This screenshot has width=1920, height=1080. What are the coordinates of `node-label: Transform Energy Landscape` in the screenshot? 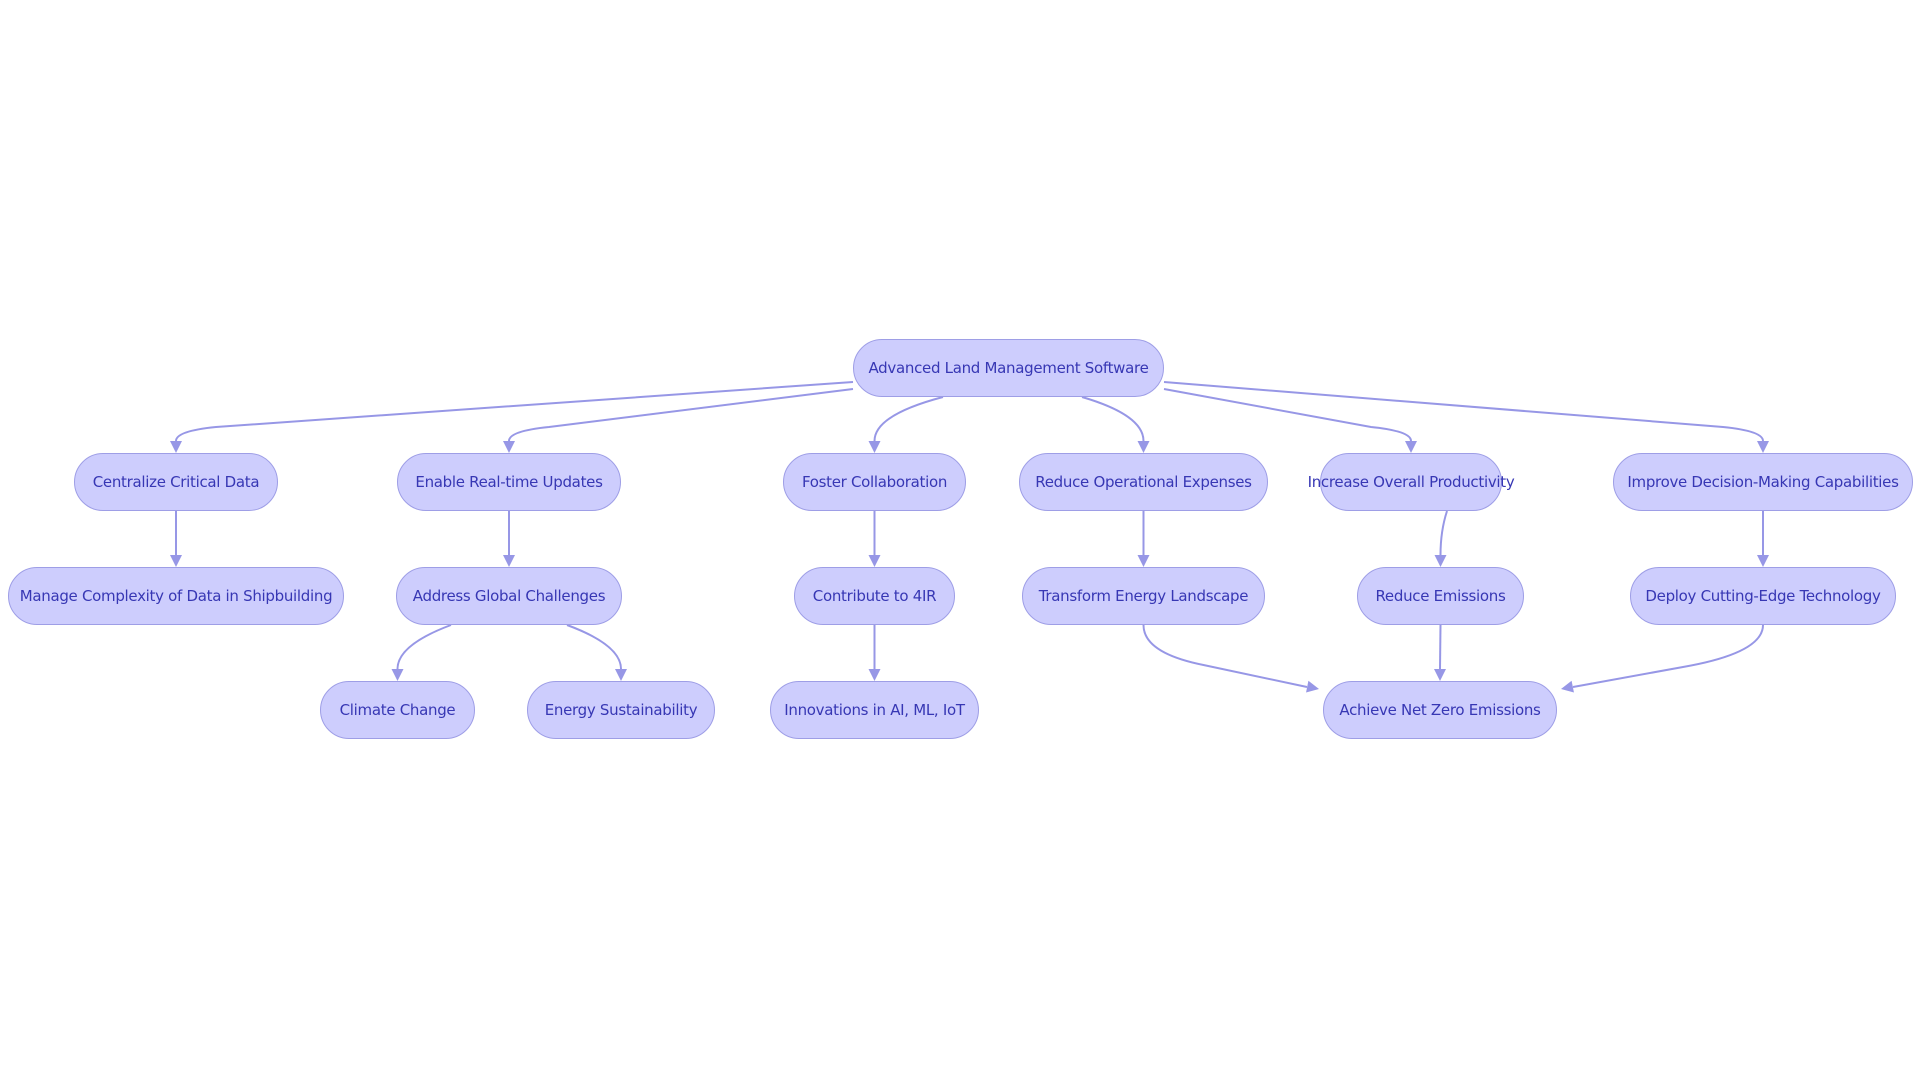 It's located at (1143, 596).